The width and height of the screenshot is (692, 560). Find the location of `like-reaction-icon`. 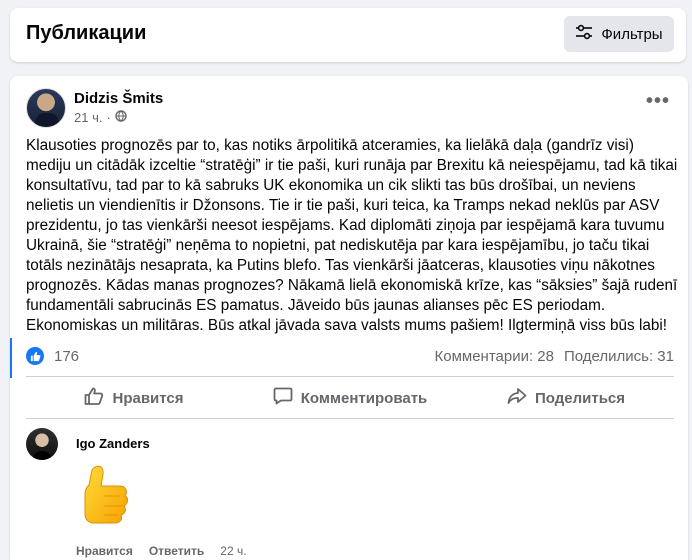

like-reaction-icon is located at coordinates (35, 356).